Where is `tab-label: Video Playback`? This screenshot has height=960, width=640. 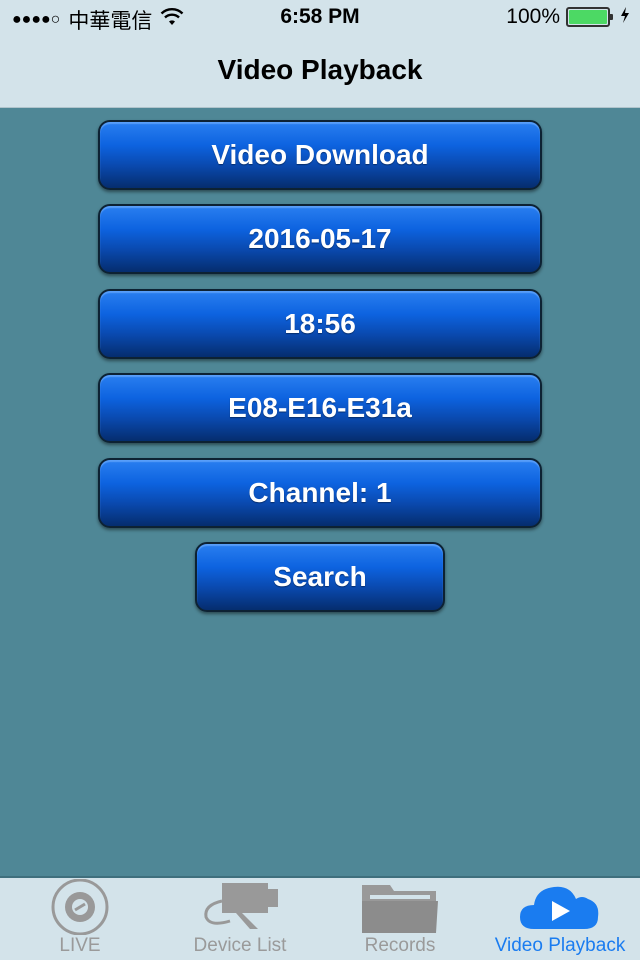 tab-label: Video Playback is located at coordinates (560, 945).